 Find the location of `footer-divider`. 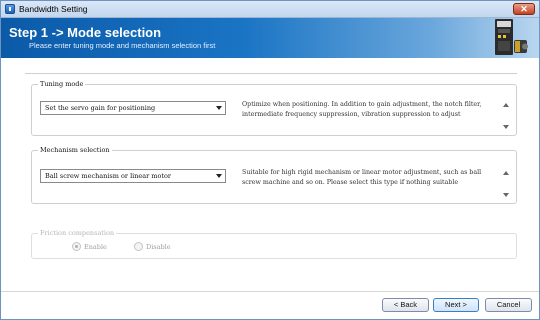

footer-divider is located at coordinates (270, 291).